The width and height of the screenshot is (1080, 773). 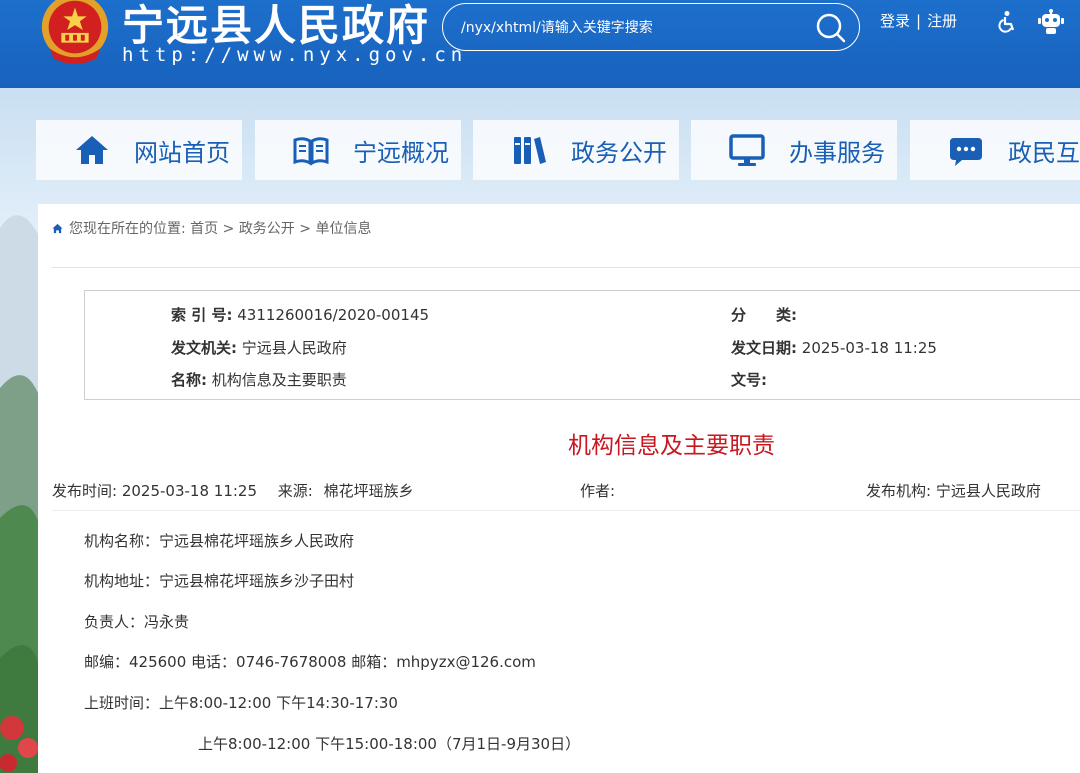 I want to click on nav-item-label: 政民互动, so click(x=1044, y=152).